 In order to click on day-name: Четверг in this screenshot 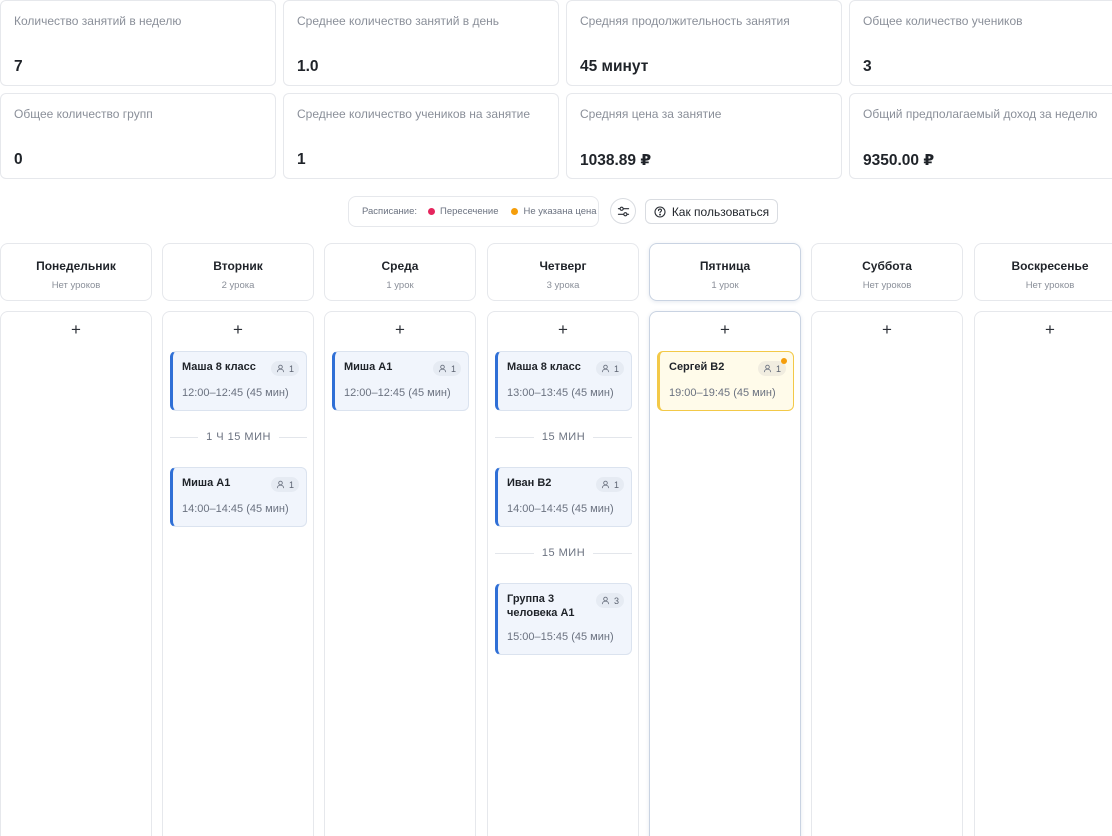, I will do `click(563, 266)`.